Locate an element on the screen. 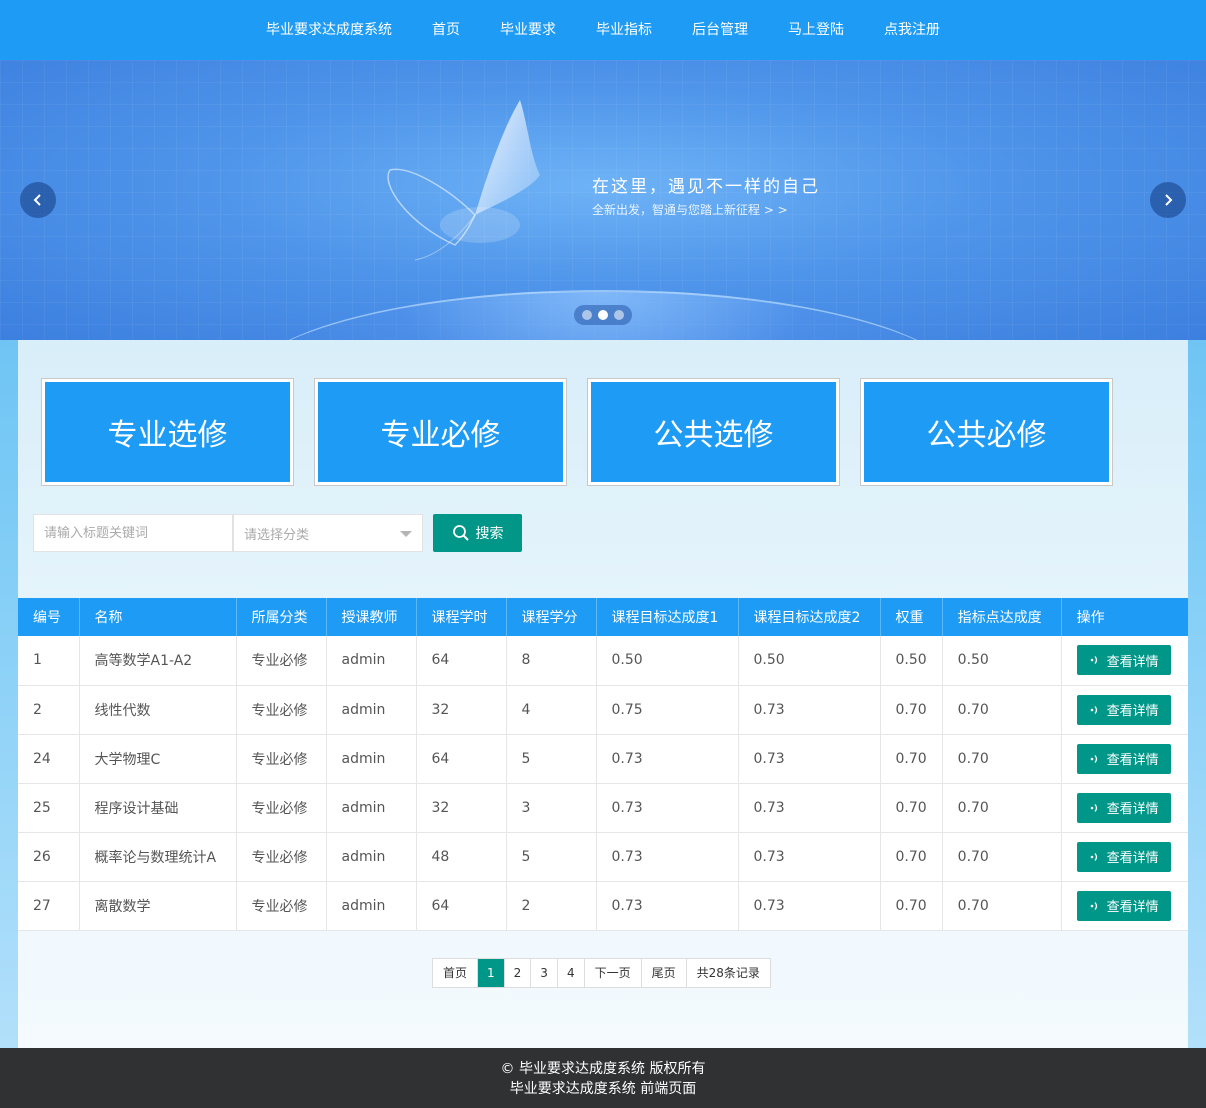  caret-down-icon is located at coordinates (406, 534).